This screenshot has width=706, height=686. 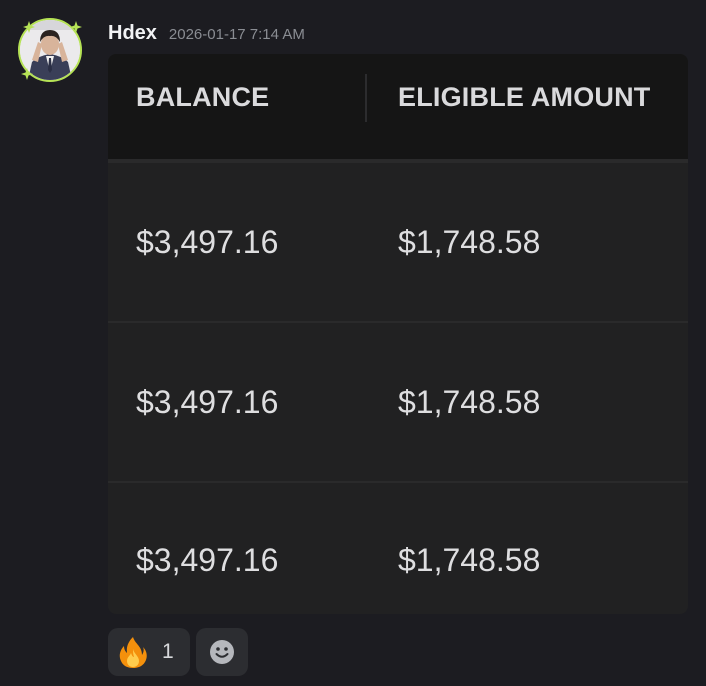 I want to click on username: Hdex, so click(x=132, y=33).